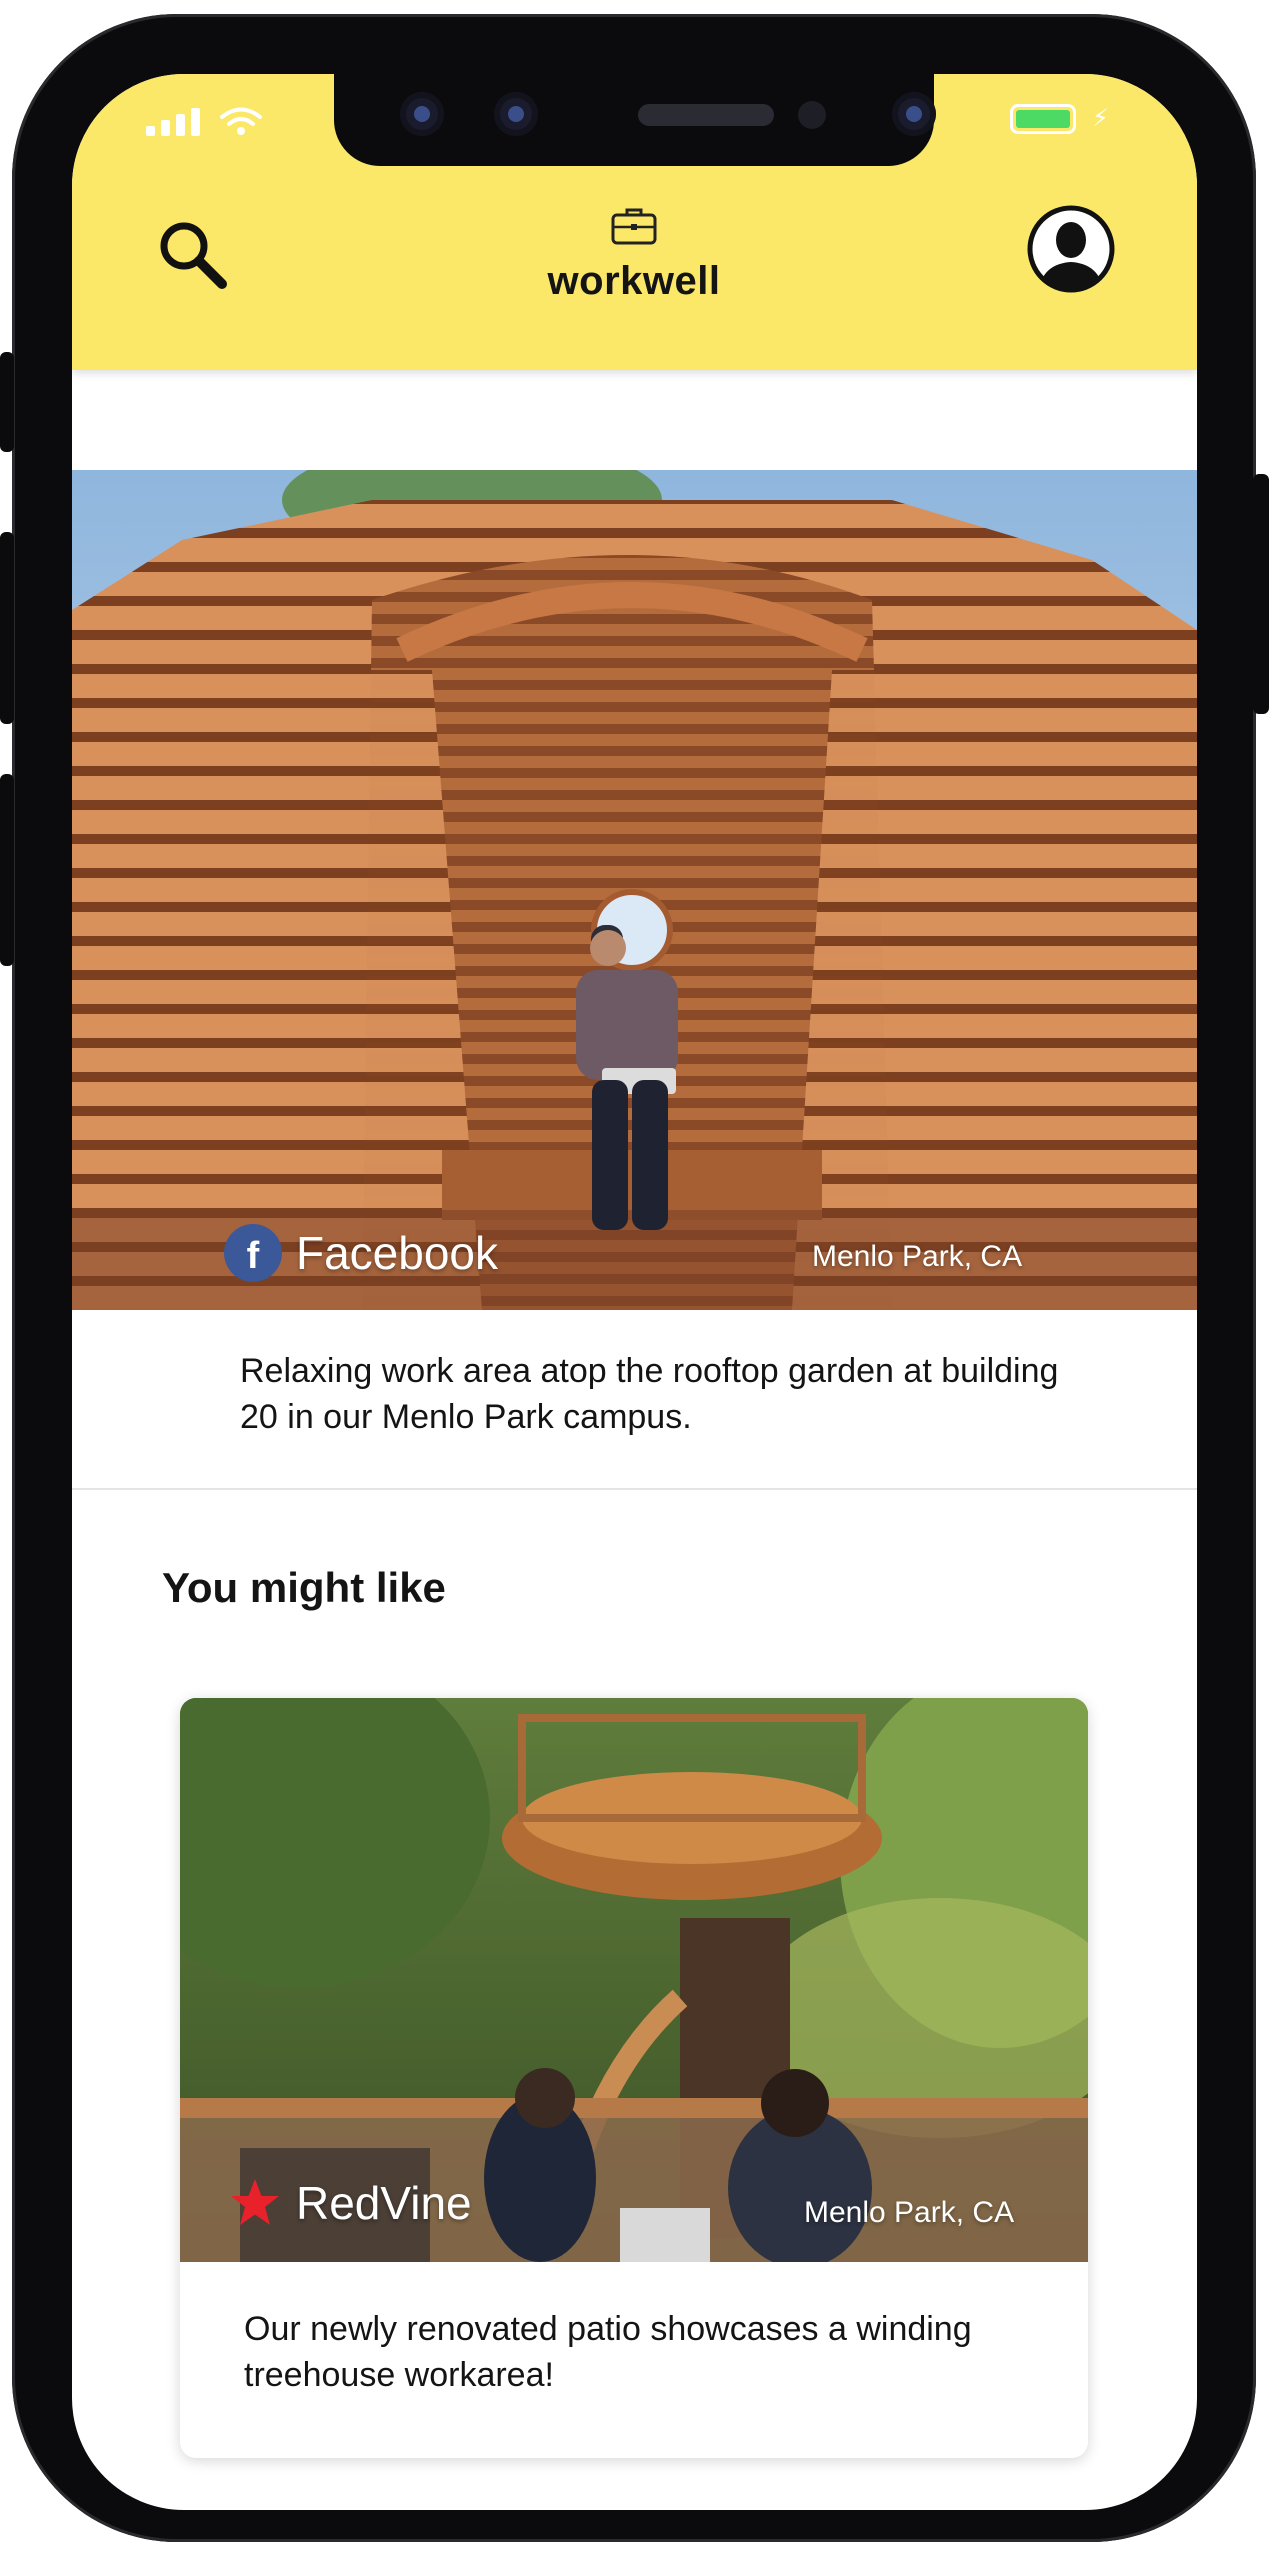  What do you see at coordinates (7, 870) in the screenshot?
I see `volume-down-button` at bounding box center [7, 870].